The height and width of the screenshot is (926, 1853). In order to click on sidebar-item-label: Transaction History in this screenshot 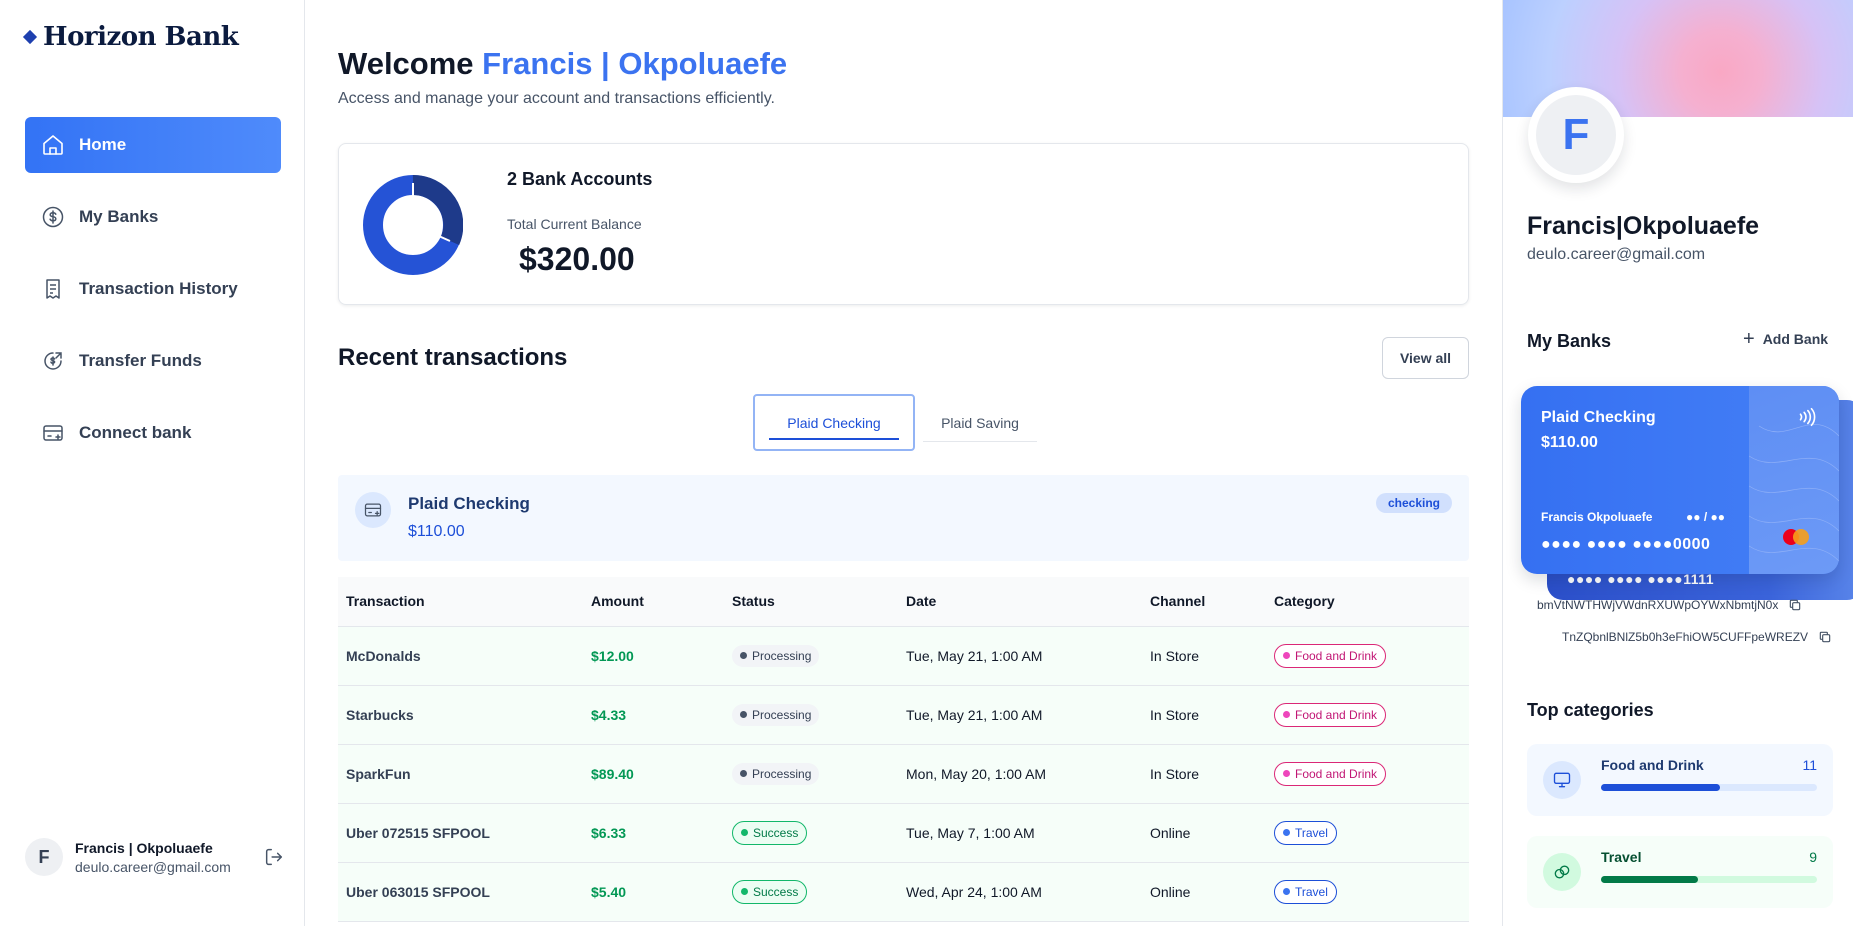, I will do `click(158, 288)`.